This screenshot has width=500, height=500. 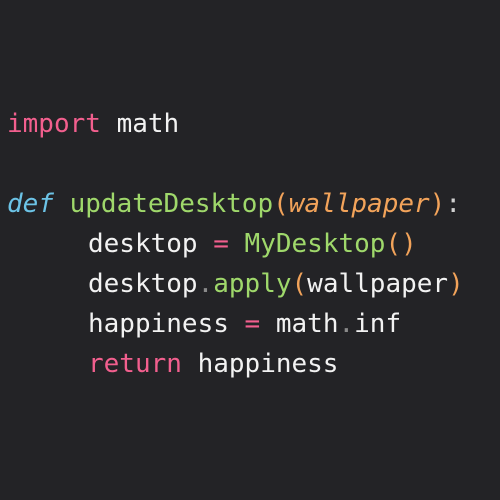 What do you see at coordinates (30, 204) in the screenshot?
I see `keyword-def: def` at bounding box center [30, 204].